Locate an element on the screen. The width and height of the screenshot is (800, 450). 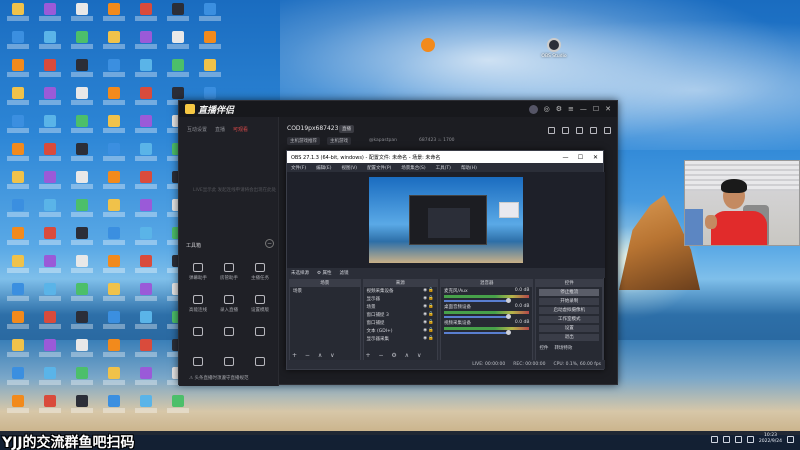
obs-minimize-icon: — is located at coordinates (565, 157).